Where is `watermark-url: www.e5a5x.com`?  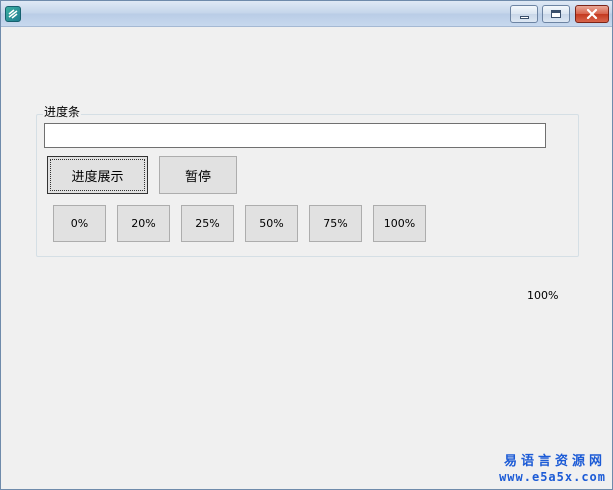 watermark-url: www.e5a5x.com is located at coordinates (552, 477).